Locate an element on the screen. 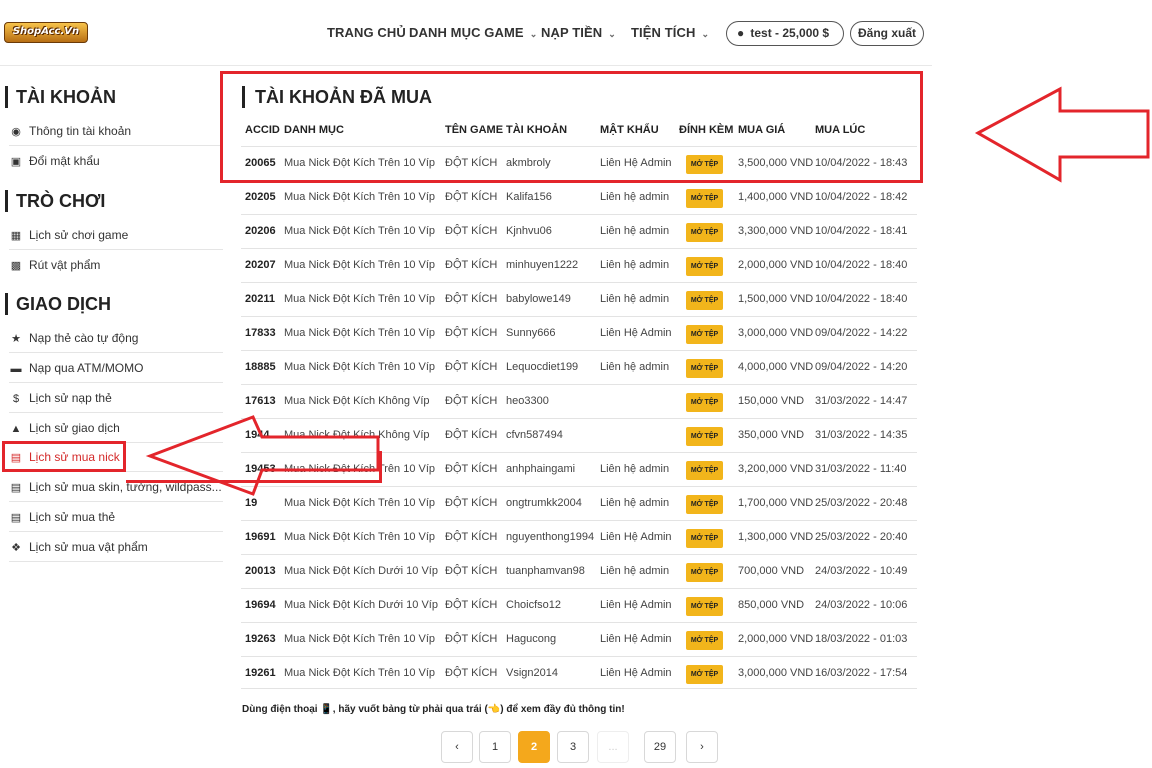 The width and height of the screenshot is (1152, 768). arrow-pointing-left-to-table is located at coordinates (1062, 134).